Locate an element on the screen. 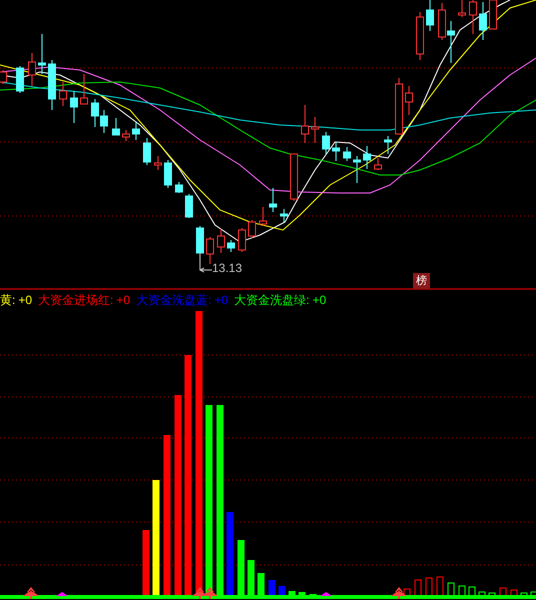 This screenshot has width=536, height=600. low-price-label: 13.13 is located at coordinates (227, 268).